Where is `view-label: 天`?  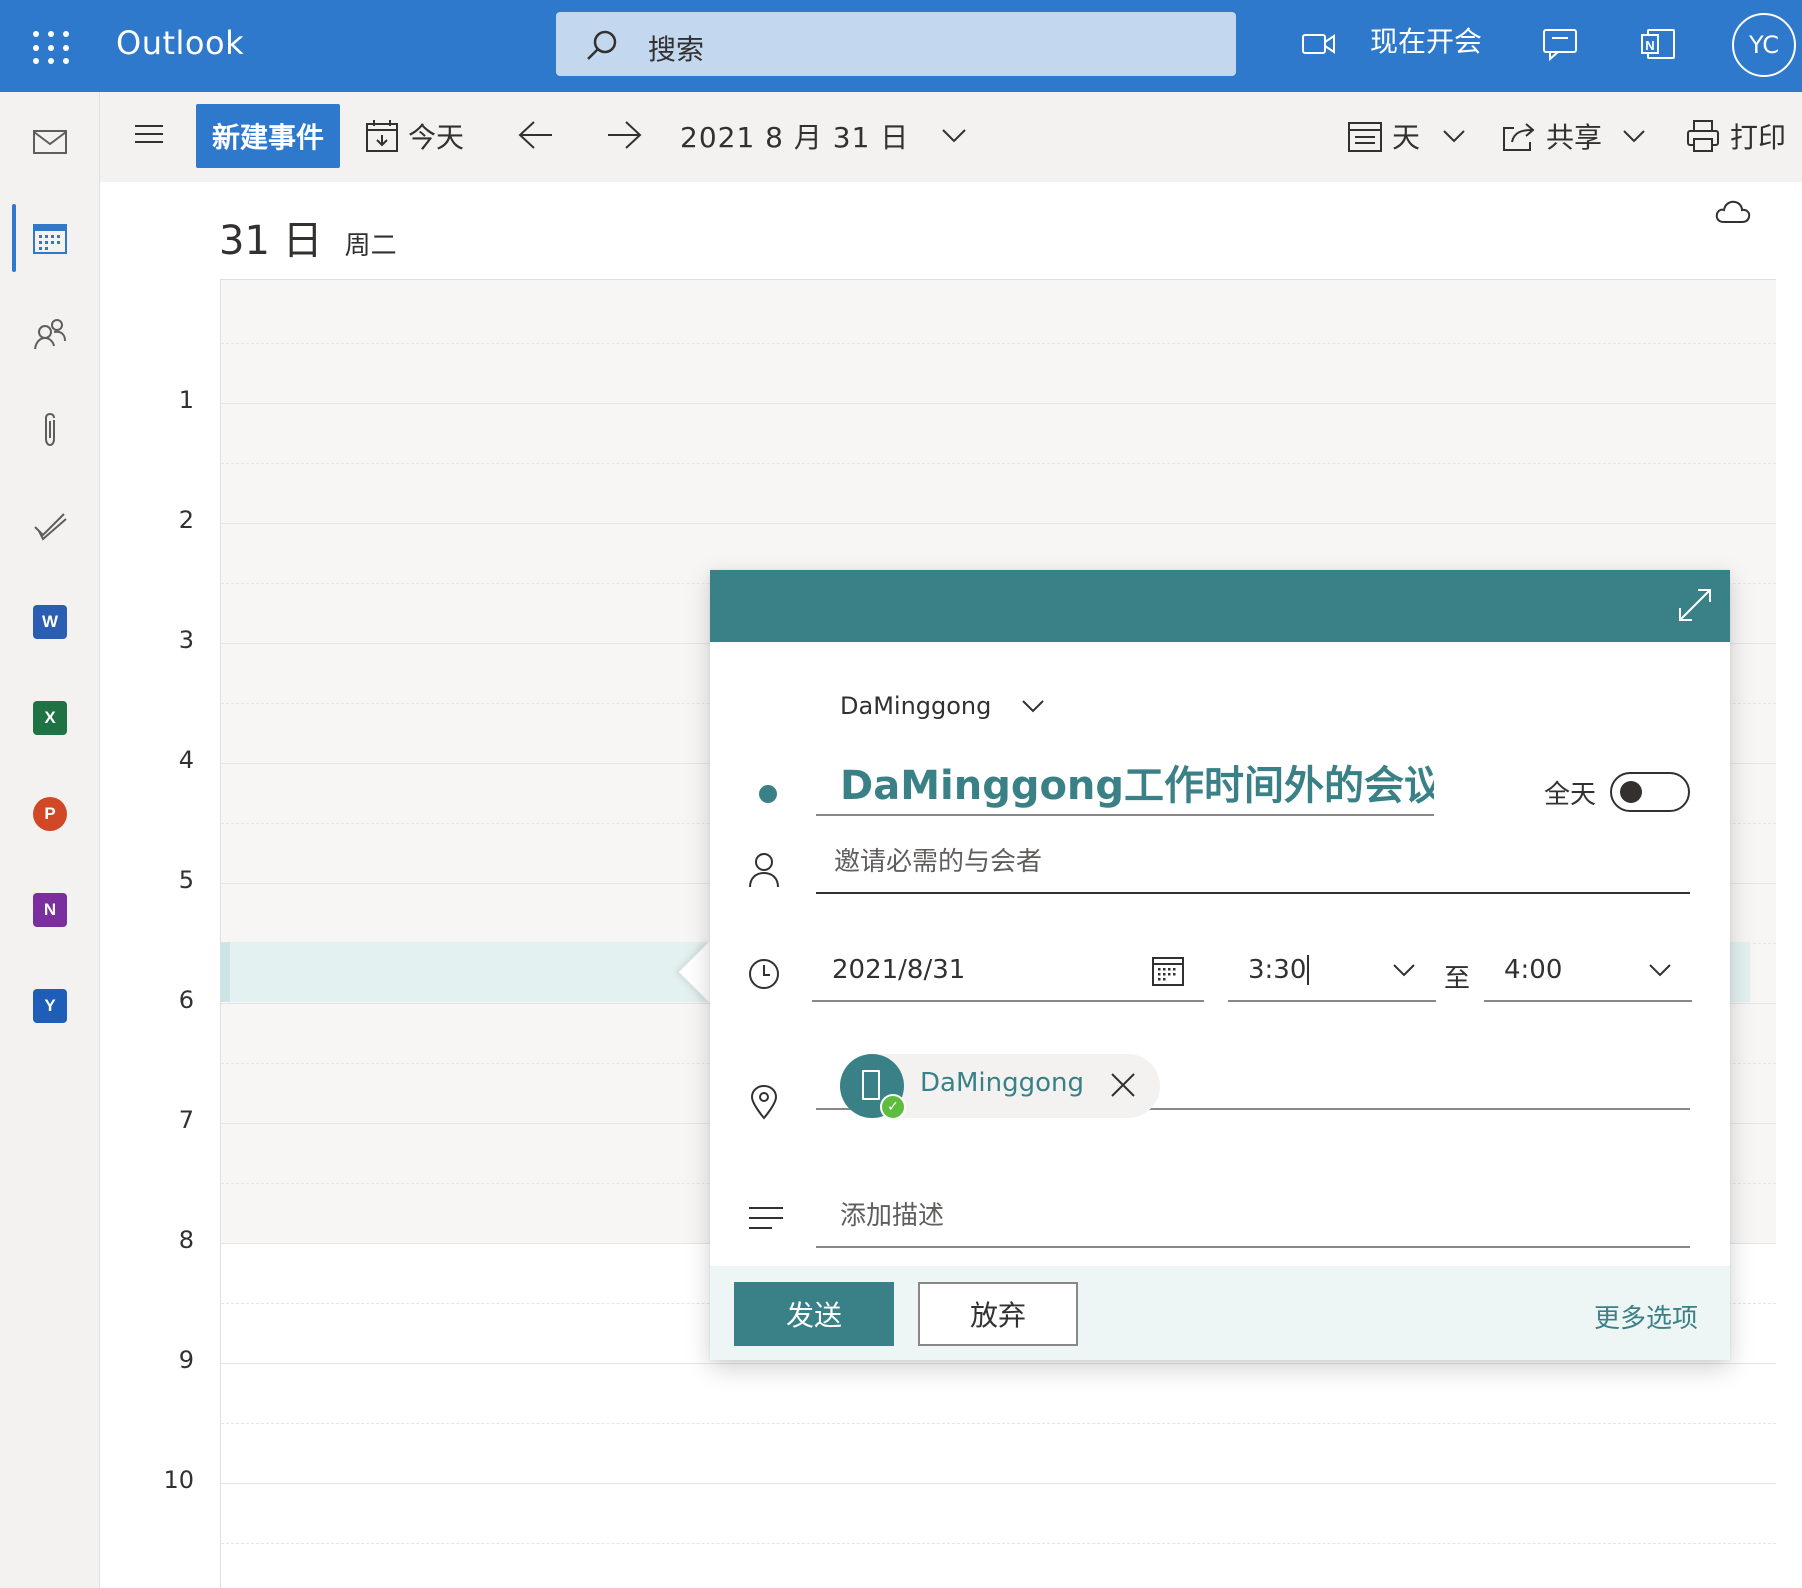
view-label: 天 is located at coordinates (1406, 137).